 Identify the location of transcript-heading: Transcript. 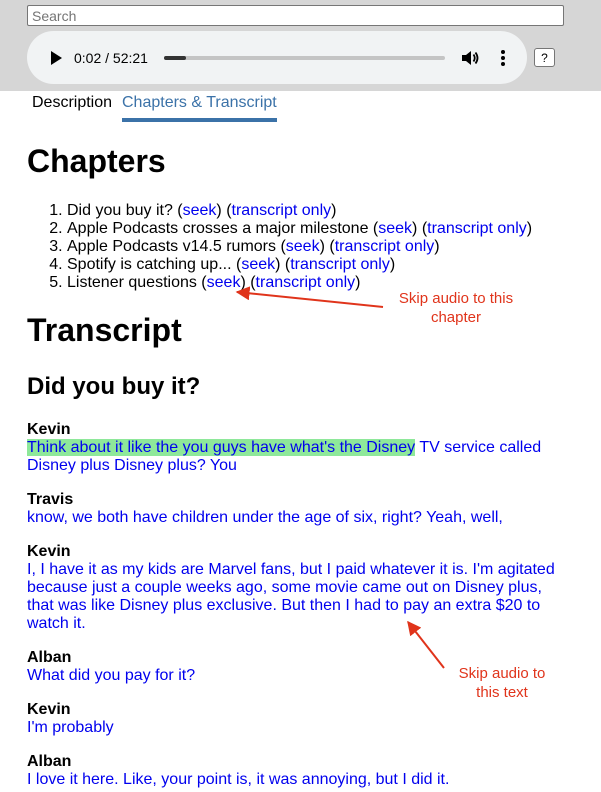
(104, 330).